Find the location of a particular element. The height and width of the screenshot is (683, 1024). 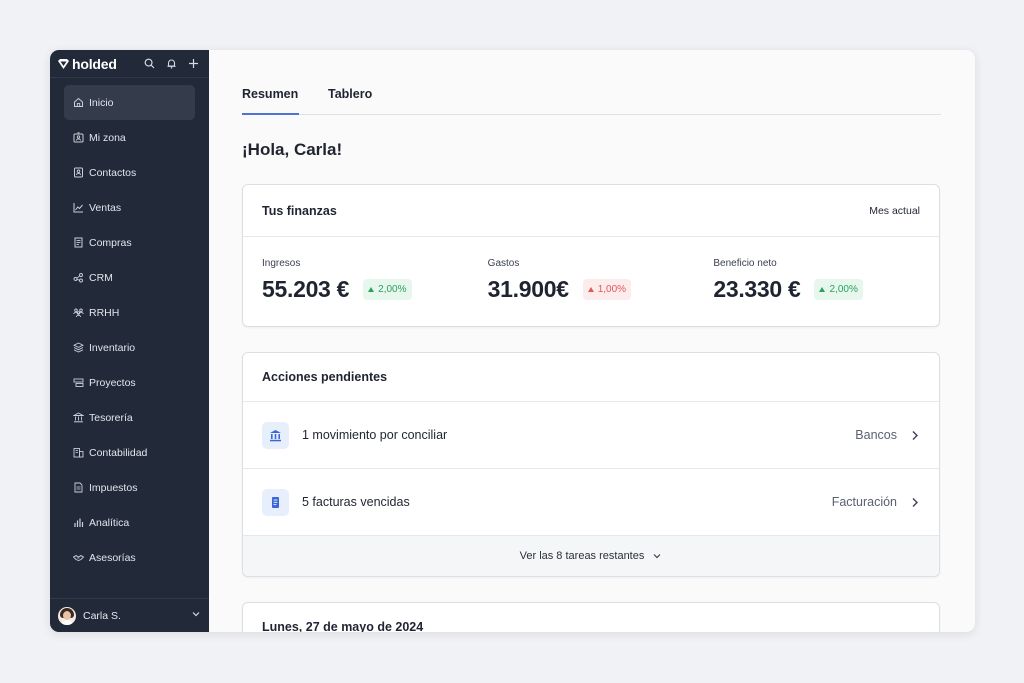

contacts-icon is located at coordinates (78, 172).